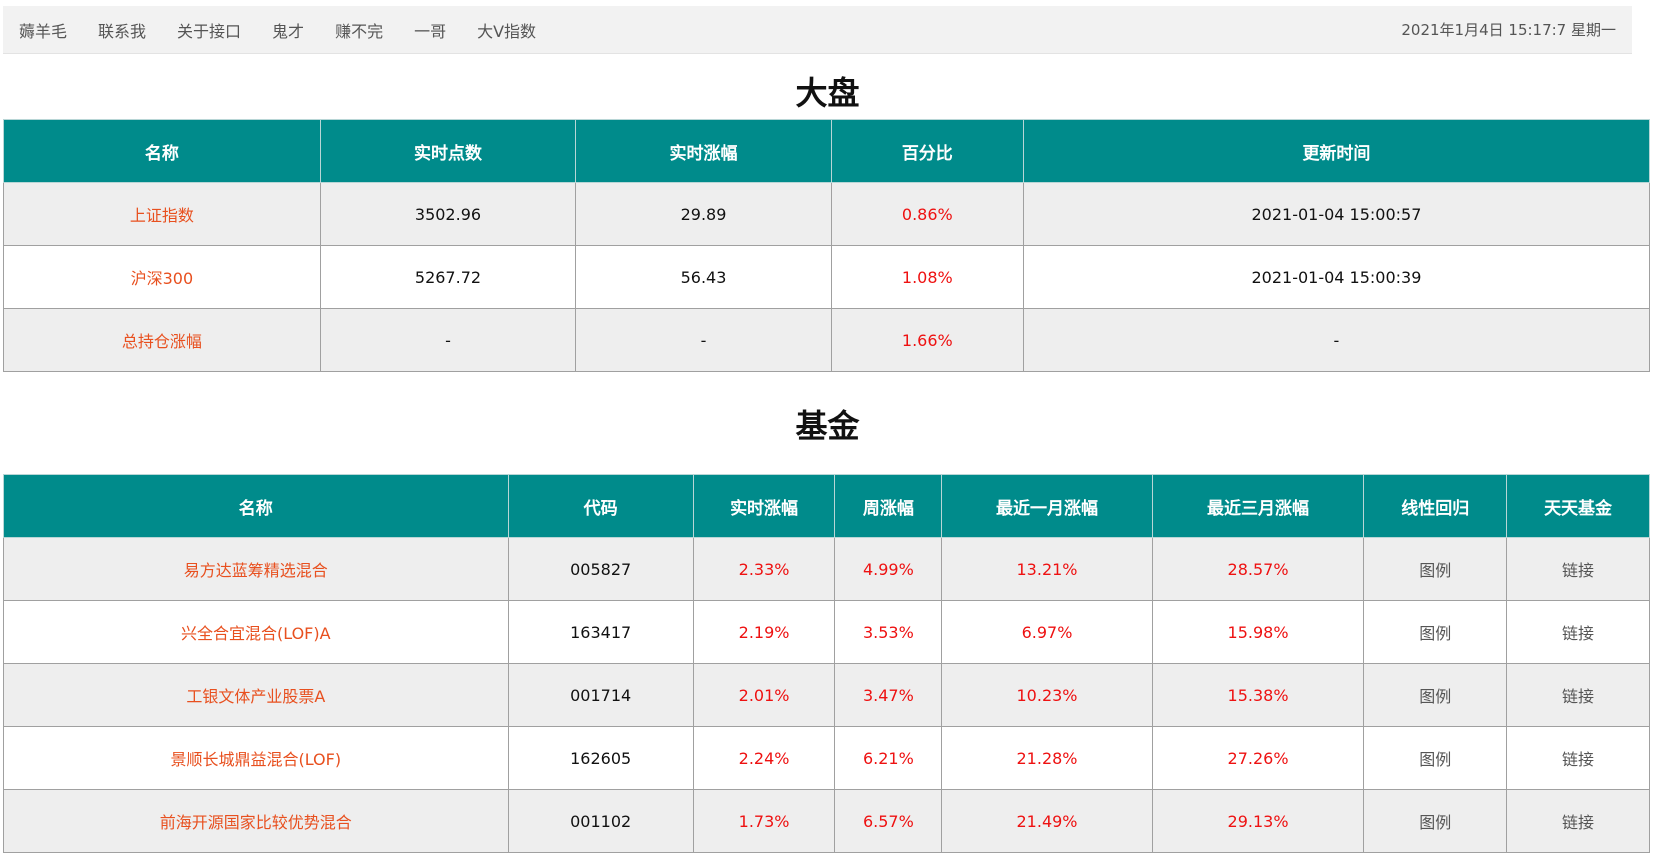  What do you see at coordinates (256, 821) in the screenshot?
I see `fund-name: 前海开源国家比较优势混合` at bounding box center [256, 821].